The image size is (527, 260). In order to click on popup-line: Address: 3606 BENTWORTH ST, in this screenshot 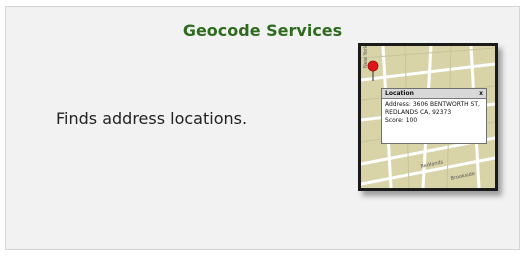, I will do `click(432, 104)`.